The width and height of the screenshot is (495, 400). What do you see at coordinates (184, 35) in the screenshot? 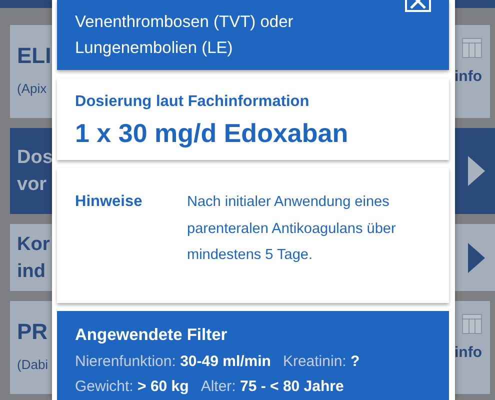
I see `indication-text: Venenthrombosen (TVT) oder Lungenembolien (LE)` at bounding box center [184, 35].